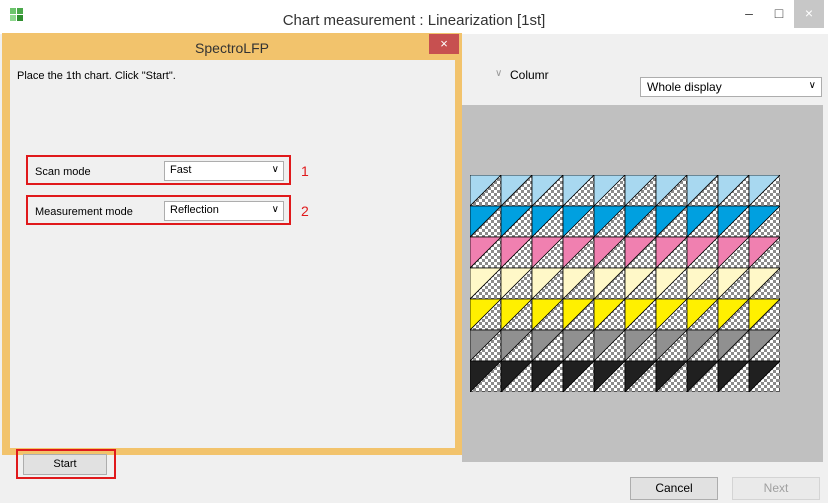 The height and width of the screenshot is (503, 828). What do you see at coordinates (232, 48) in the screenshot?
I see `dialog-title: SpectroLFP` at bounding box center [232, 48].